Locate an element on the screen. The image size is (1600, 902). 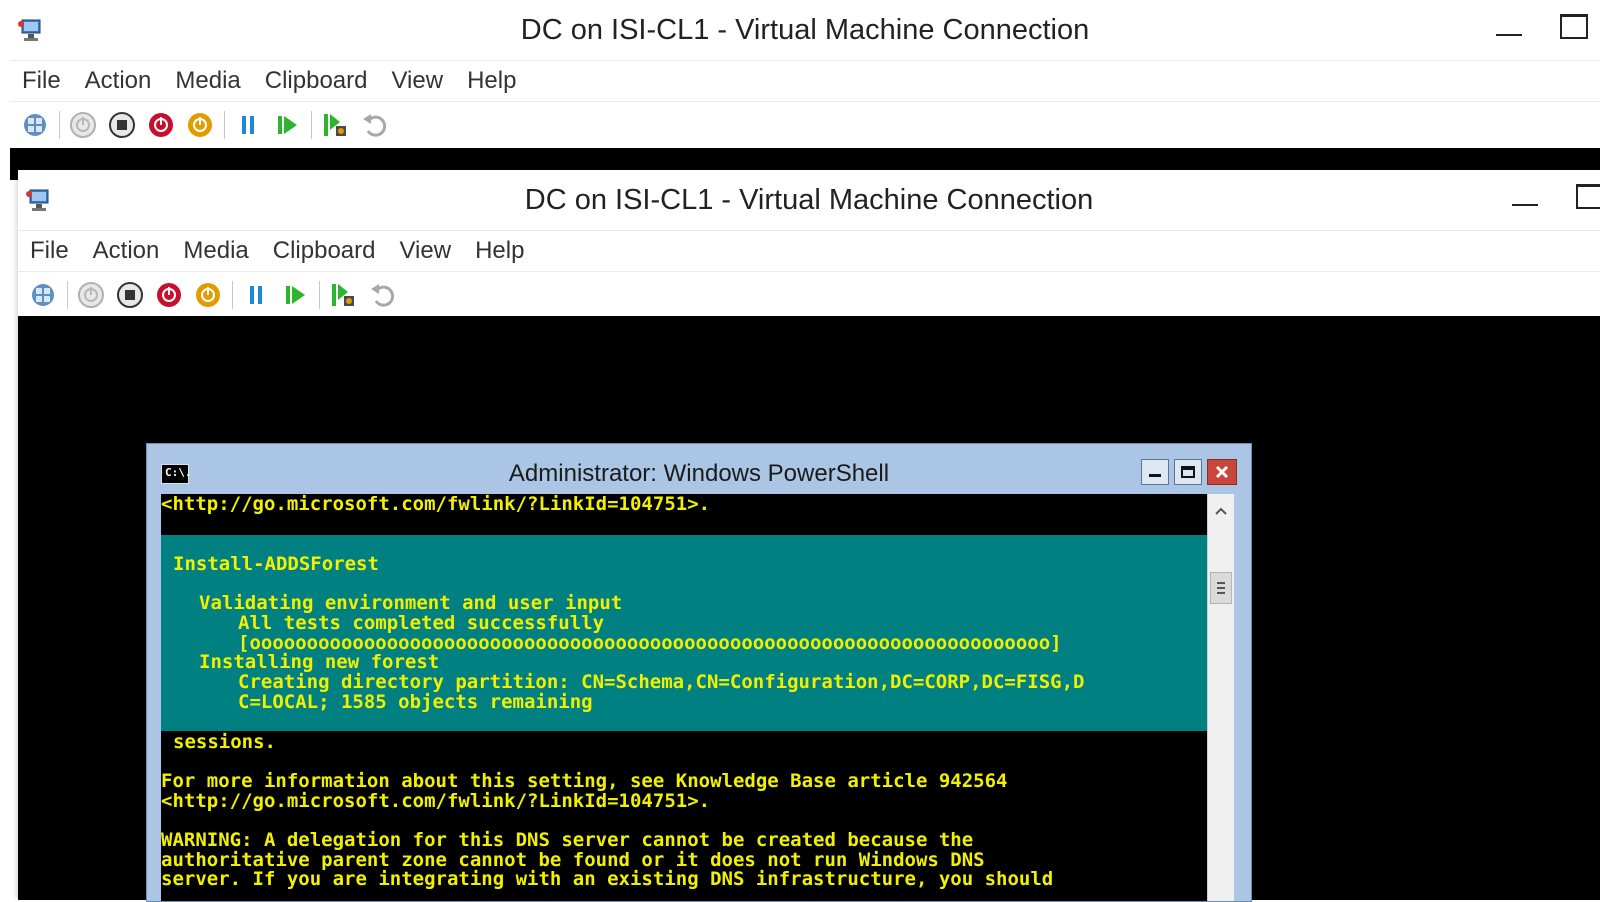
powershell-close-button is located at coordinates (1222, 472).